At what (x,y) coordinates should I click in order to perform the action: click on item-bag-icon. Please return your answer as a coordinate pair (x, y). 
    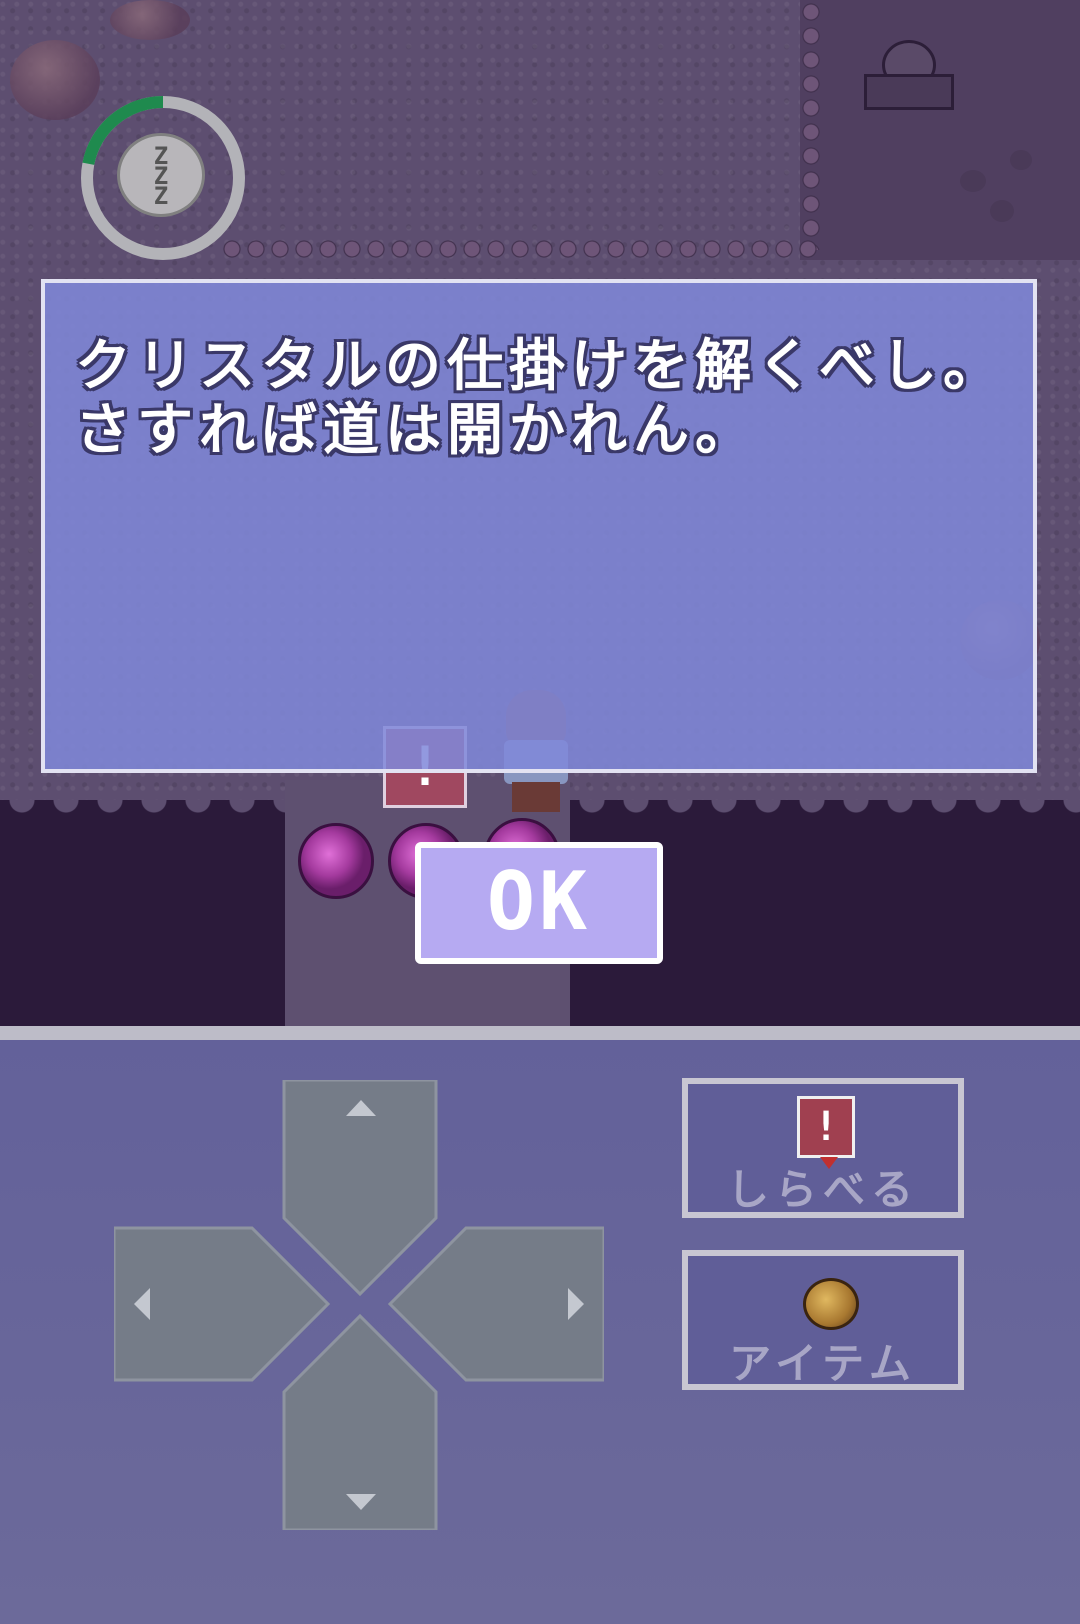
    Looking at the image, I should click on (831, 1304).